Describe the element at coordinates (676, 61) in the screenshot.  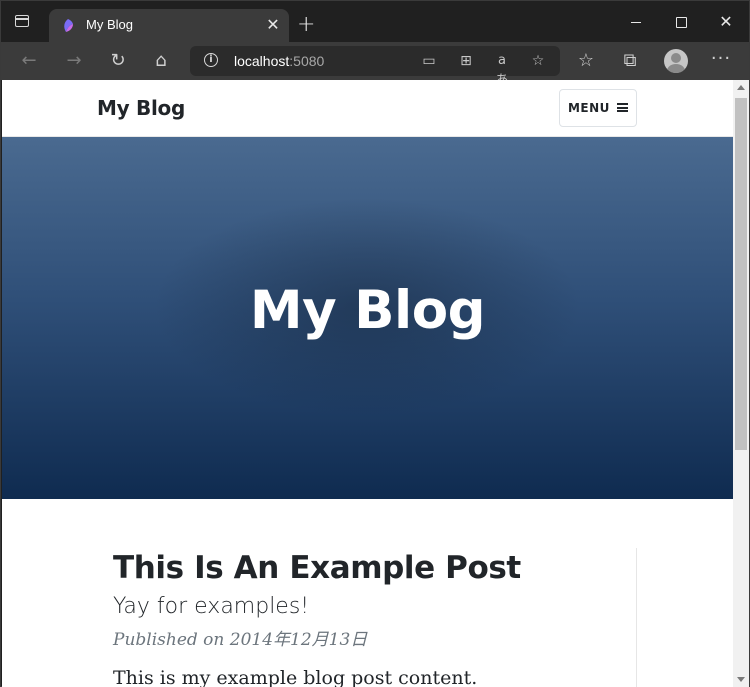
I see `profile-avatar-icon` at that location.